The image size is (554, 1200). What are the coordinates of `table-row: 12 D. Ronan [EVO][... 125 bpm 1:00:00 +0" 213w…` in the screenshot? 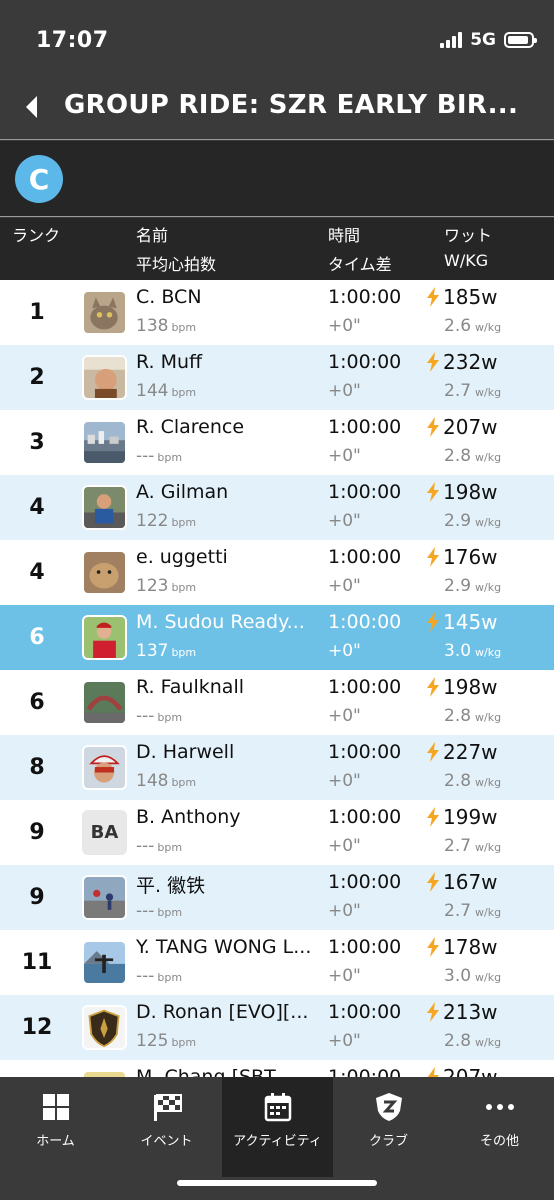 It's located at (277, 1027).